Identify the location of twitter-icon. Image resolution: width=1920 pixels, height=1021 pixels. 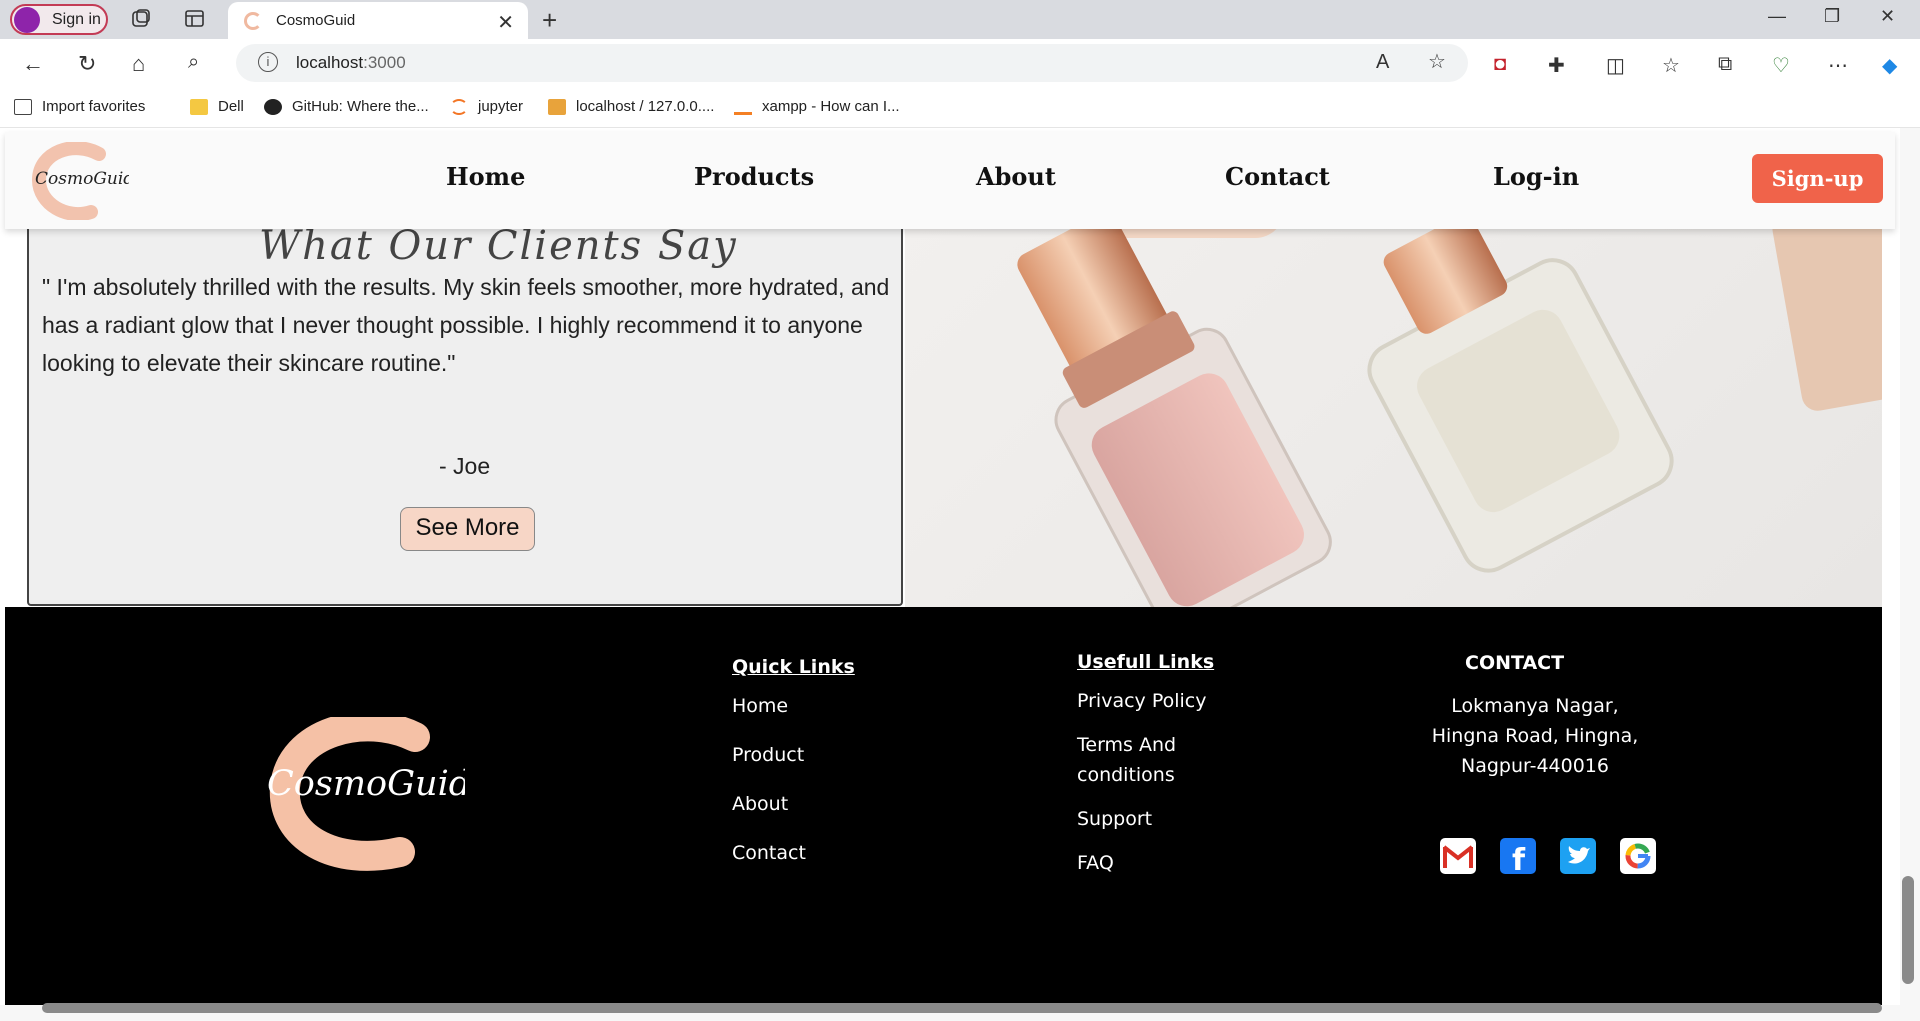
(1578, 856).